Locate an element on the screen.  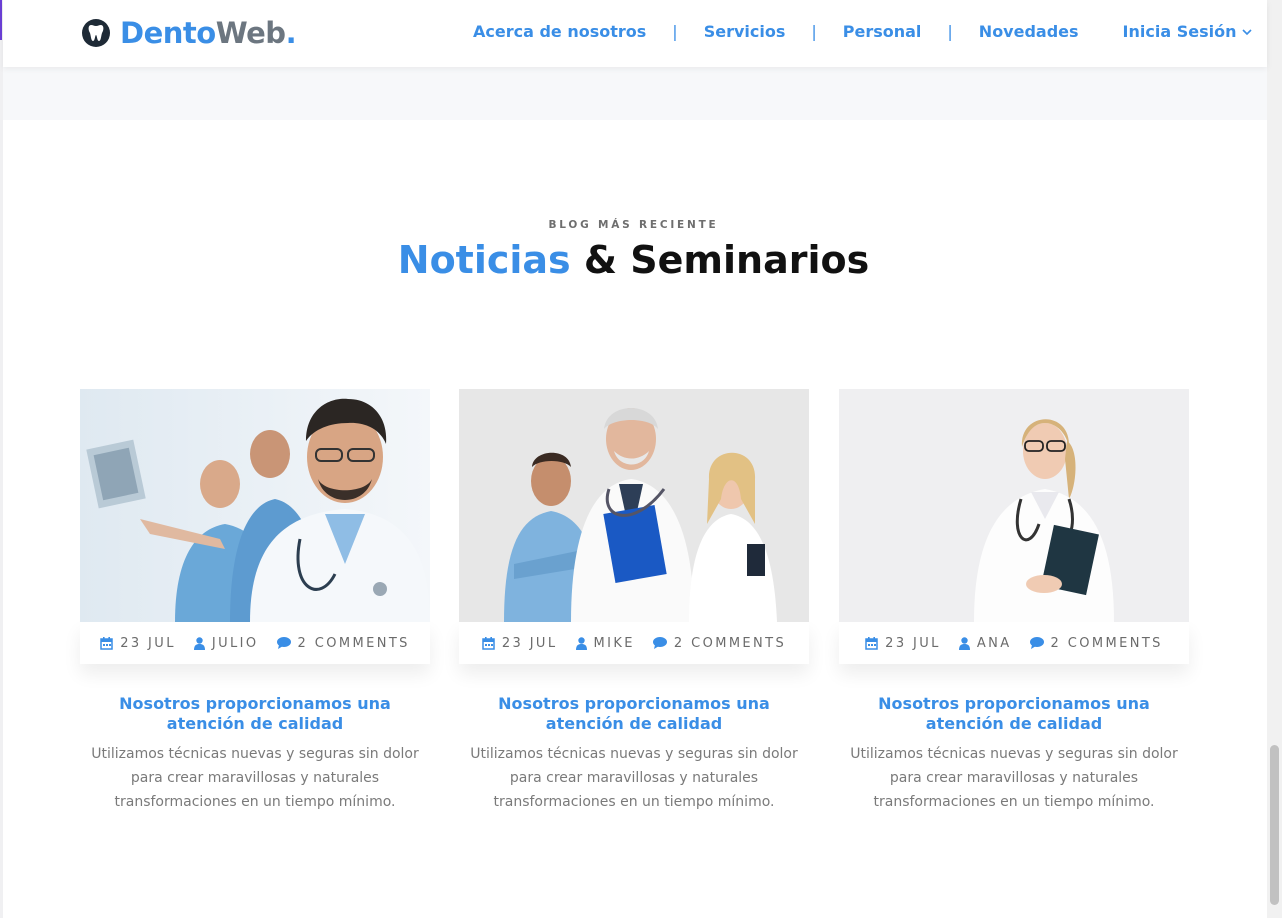
nav-item-acerca: Acerca de nosotros is located at coordinates (559, 31).